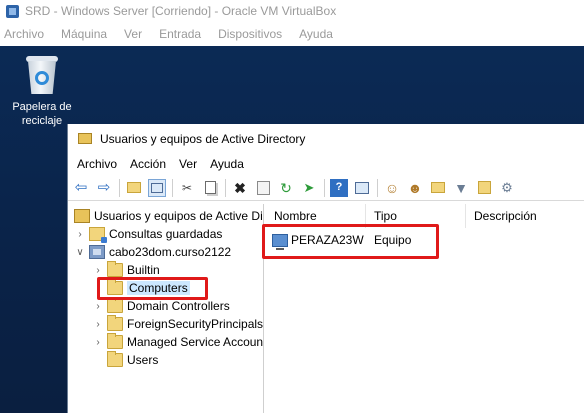  Describe the element at coordinates (84, 34) in the screenshot. I see `vbox-menu-maquina: Máquina` at that location.